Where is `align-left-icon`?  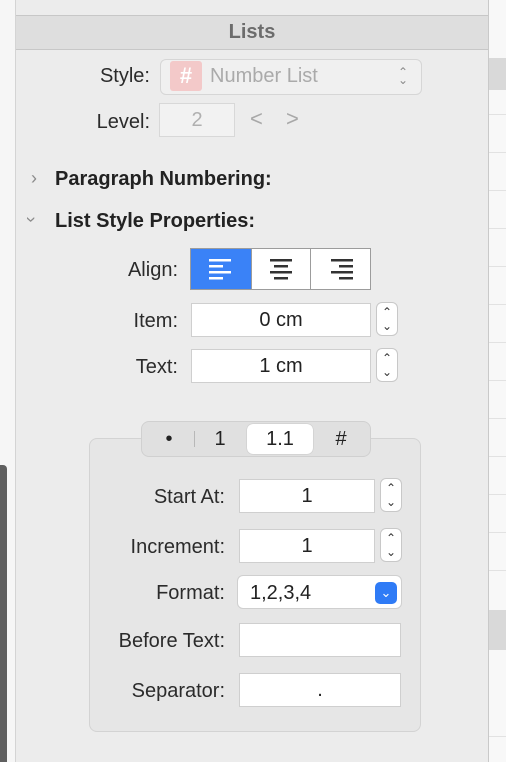
align-left-icon is located at coordinates (220, 269).